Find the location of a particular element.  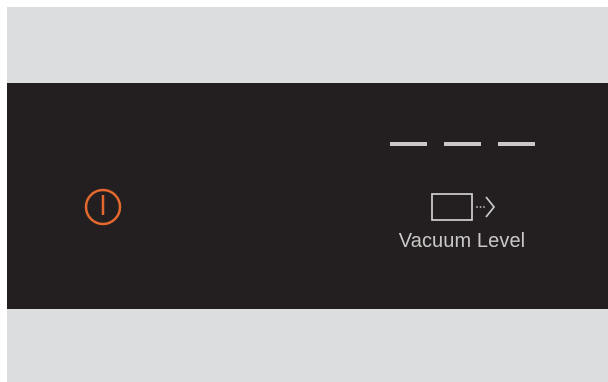

power-icon is located at coordinates (103, 207).